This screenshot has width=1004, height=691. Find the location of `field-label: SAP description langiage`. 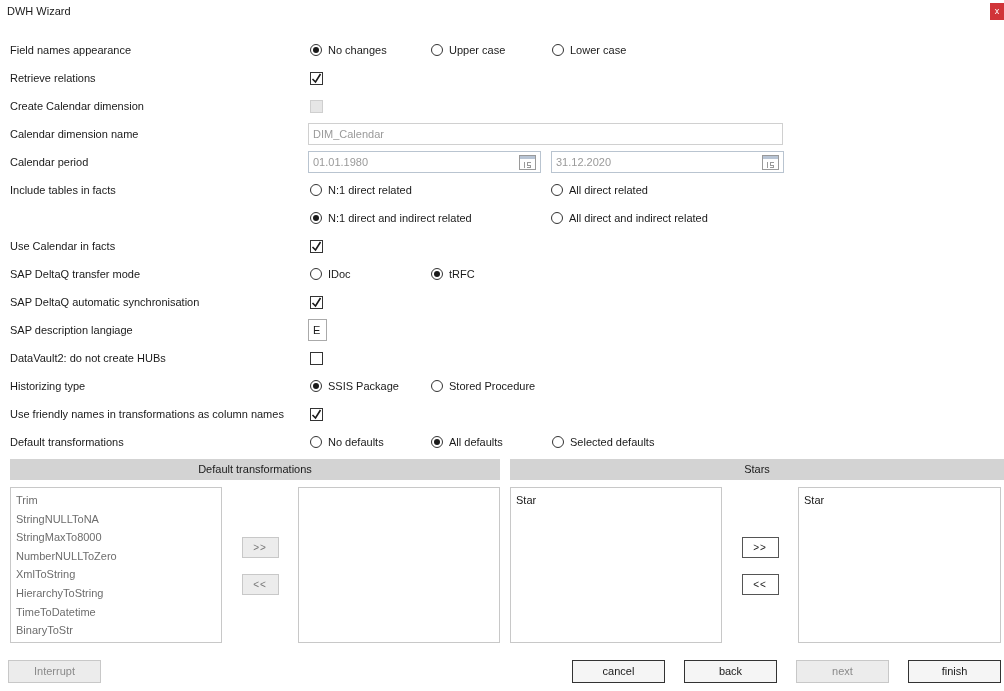

field-label: SAP description langiage is located at coordinates (72, 330).